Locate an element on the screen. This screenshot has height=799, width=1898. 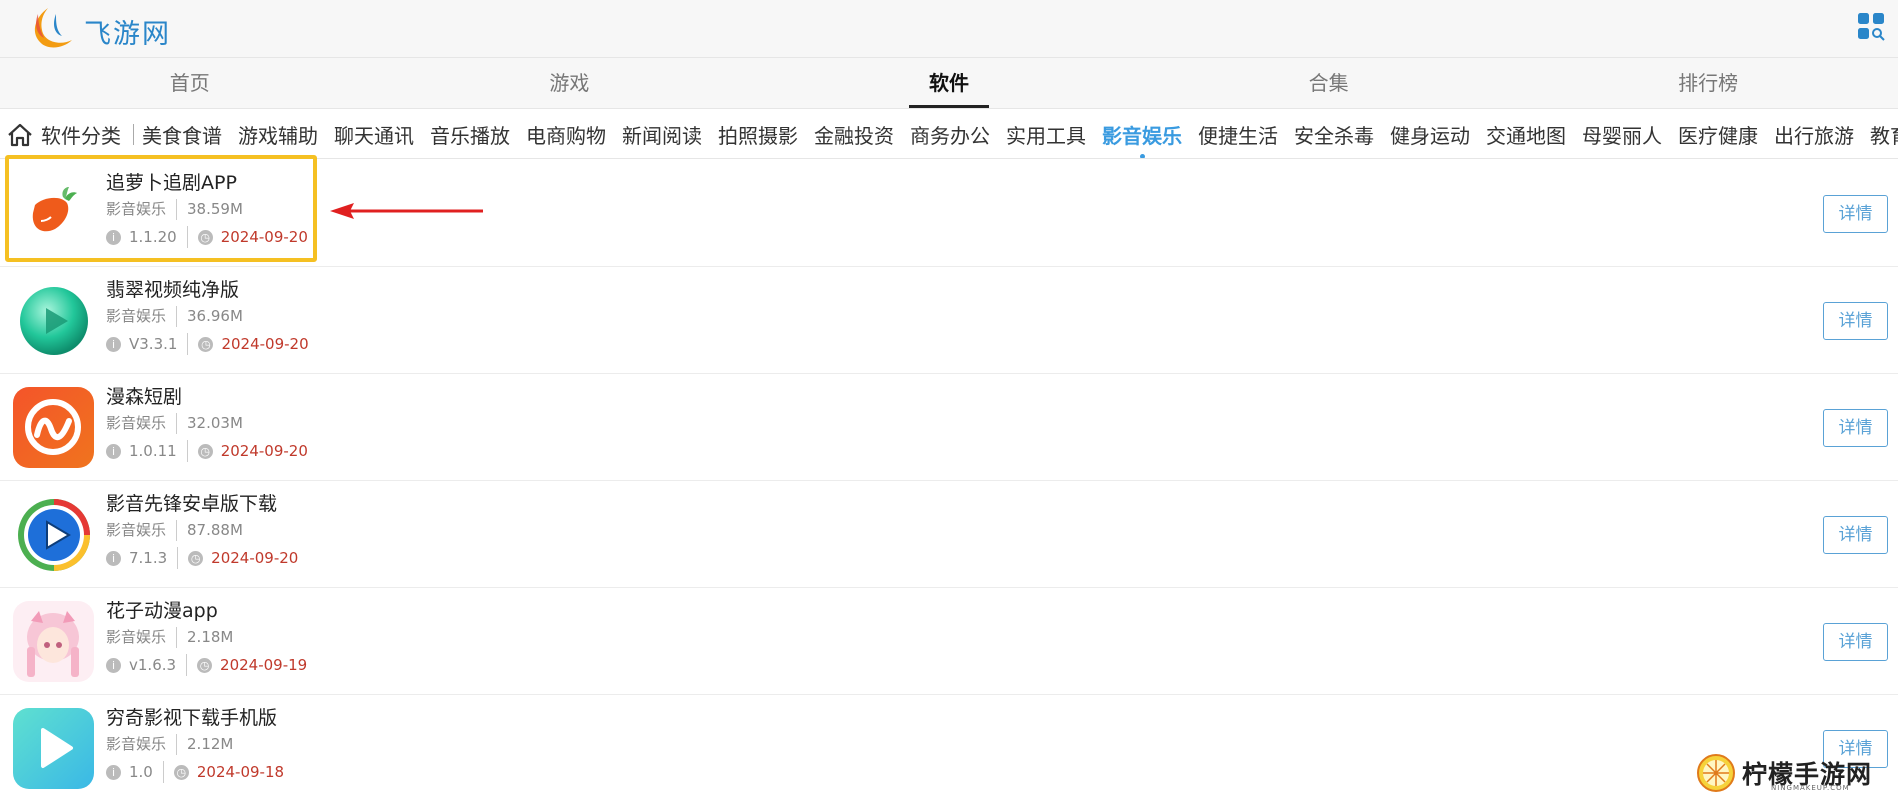
category-item: 交通地图 is located at coordinates (1526, 134).